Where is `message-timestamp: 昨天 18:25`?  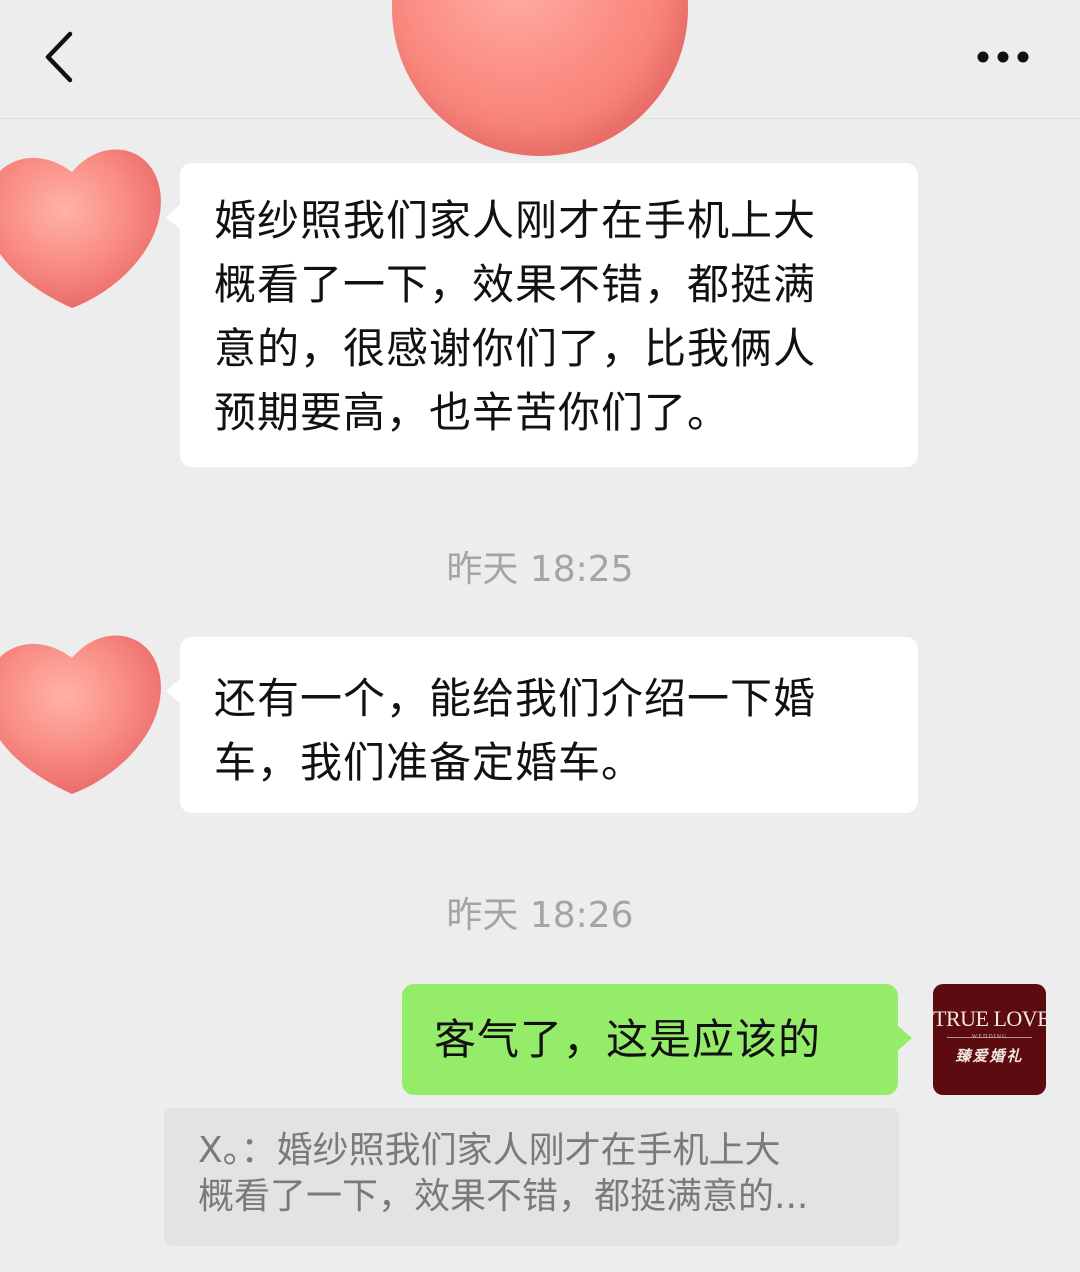 message-timestamp: 昨天 18:25 is located at coordinates (540, 569).